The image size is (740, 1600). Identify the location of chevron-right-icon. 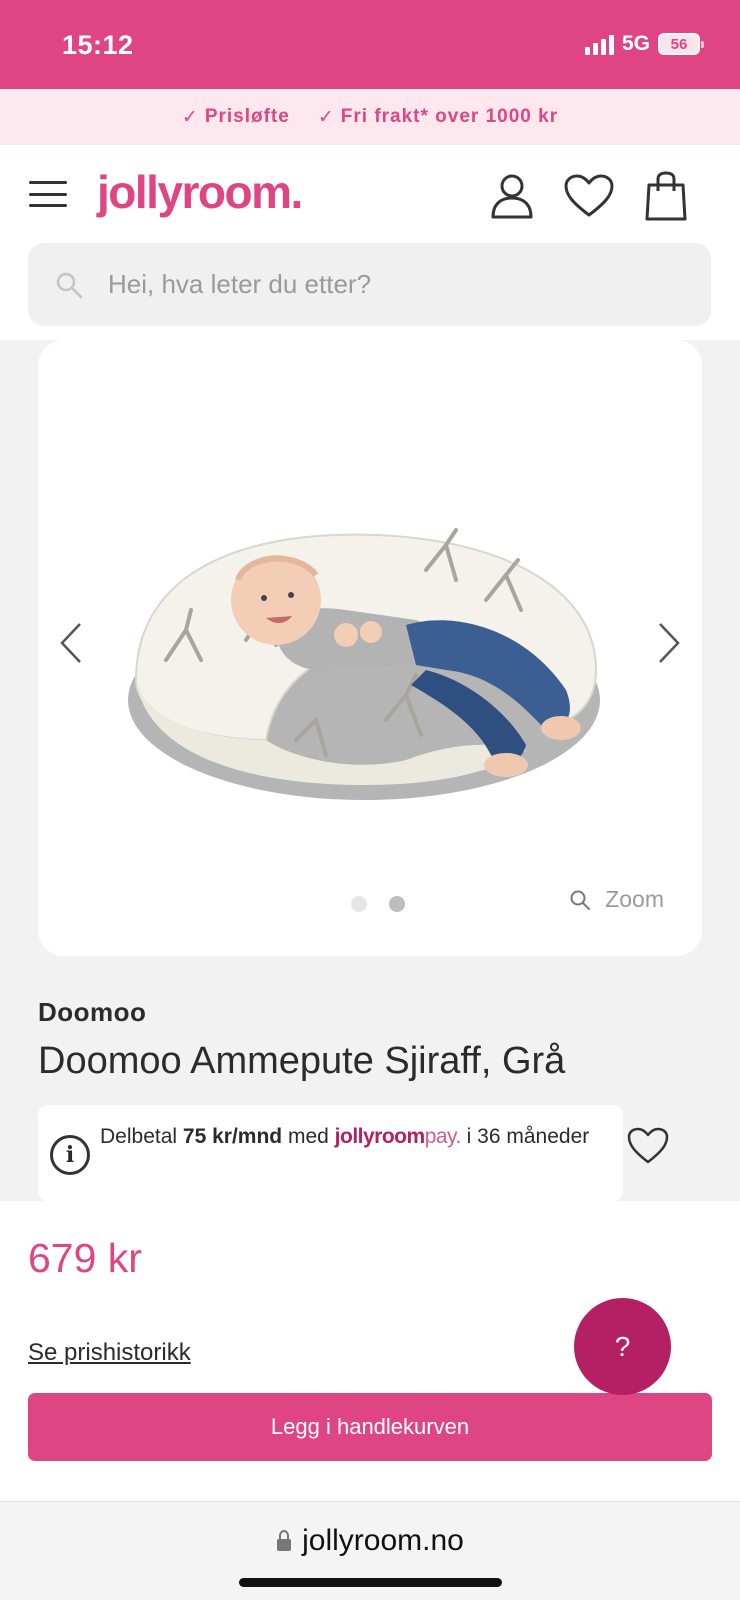
(669, 643).